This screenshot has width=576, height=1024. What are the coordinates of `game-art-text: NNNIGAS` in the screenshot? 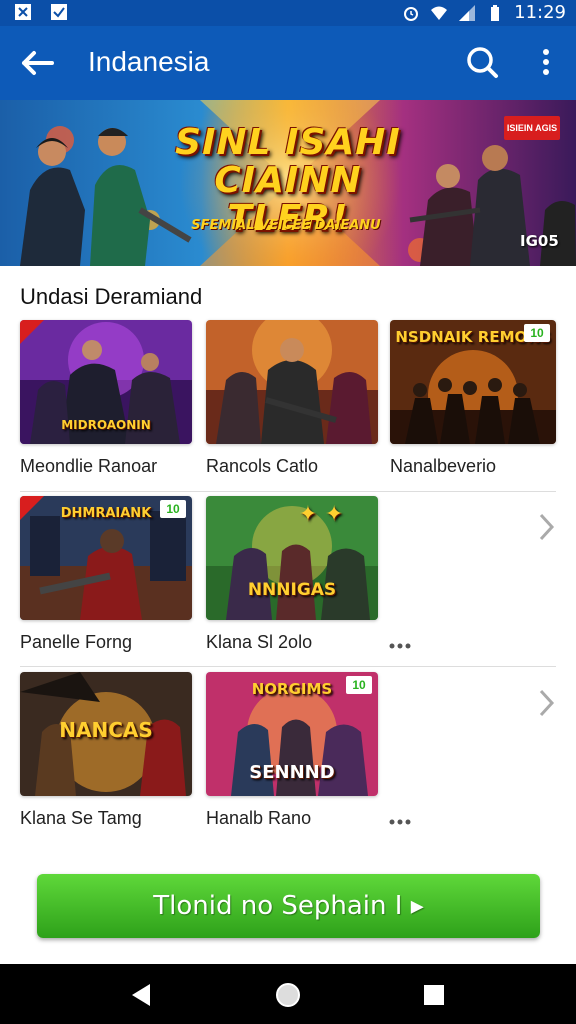 It's located at (292, 590).